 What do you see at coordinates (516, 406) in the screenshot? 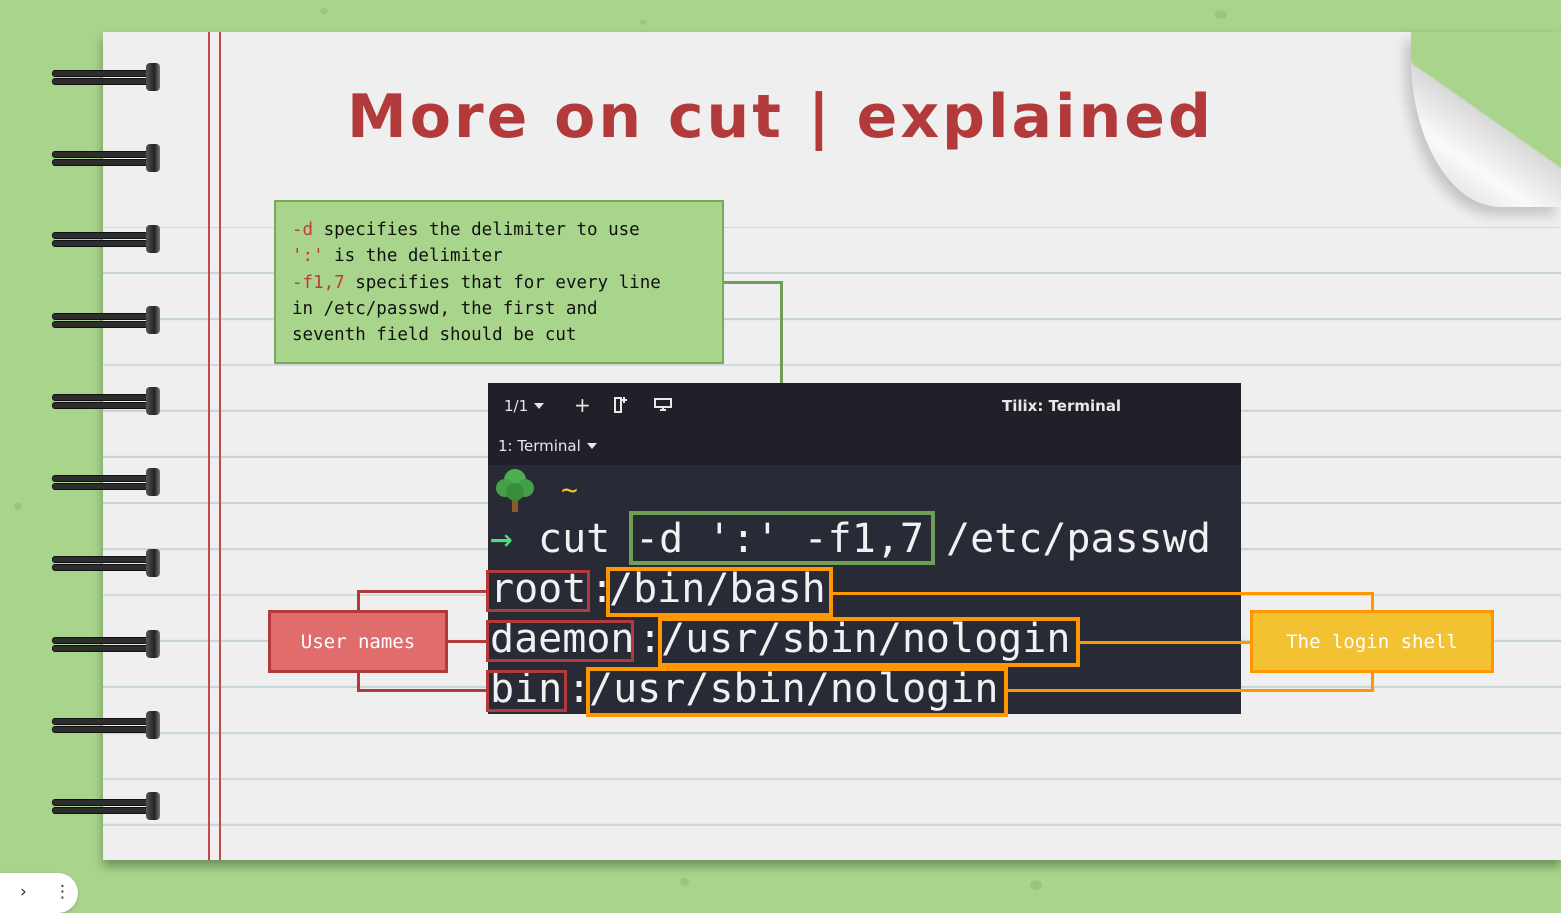
I see `session-counter: 1/1` at bounding box center [516, 406].